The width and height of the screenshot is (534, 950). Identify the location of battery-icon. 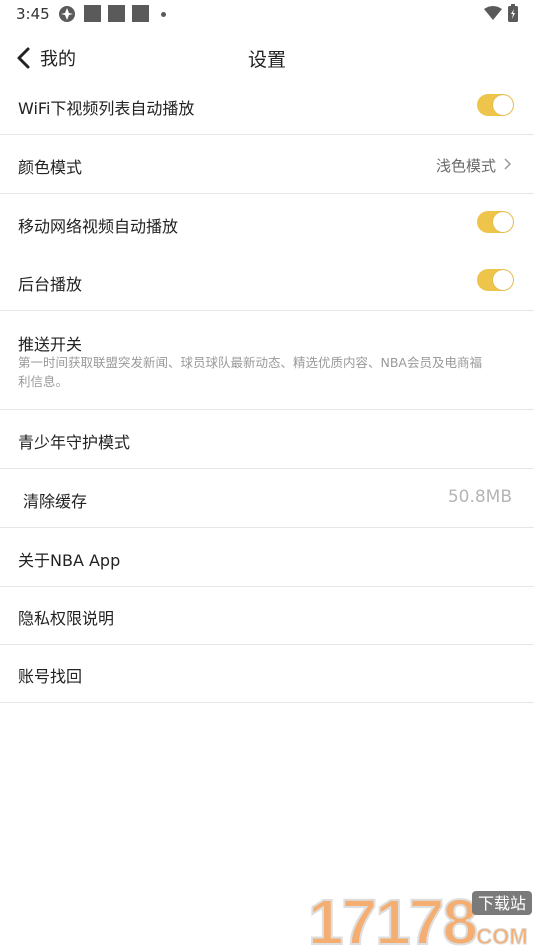
(513, 13).